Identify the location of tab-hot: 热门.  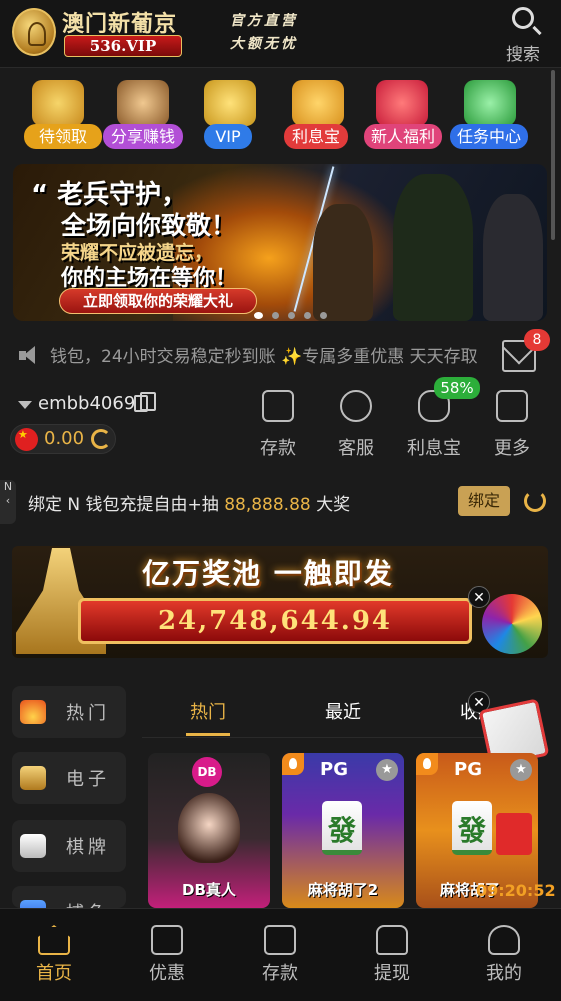
(208, 711).